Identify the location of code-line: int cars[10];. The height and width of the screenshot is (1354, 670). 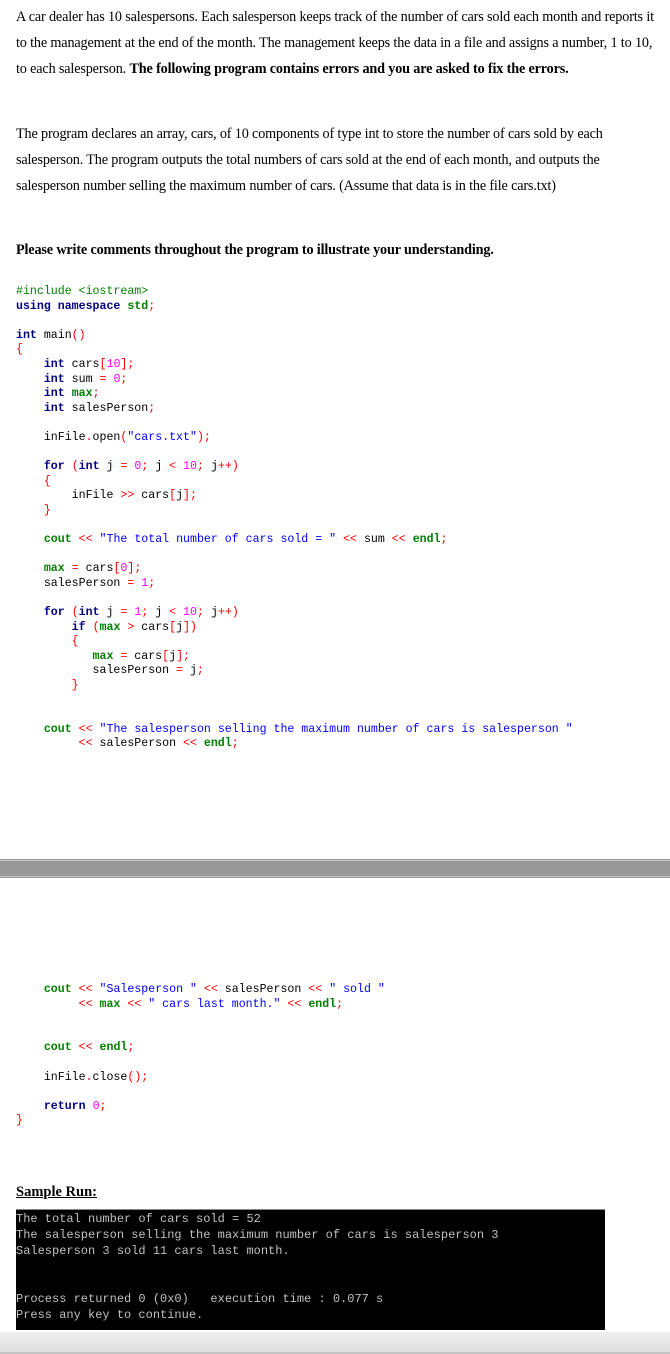
(89, 364).